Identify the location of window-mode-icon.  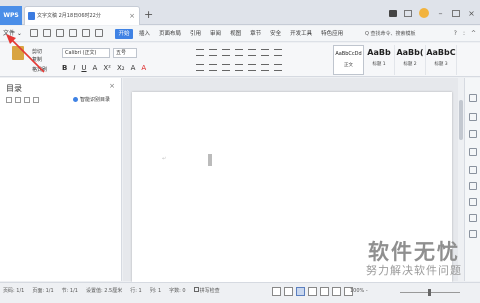
(408, 13).